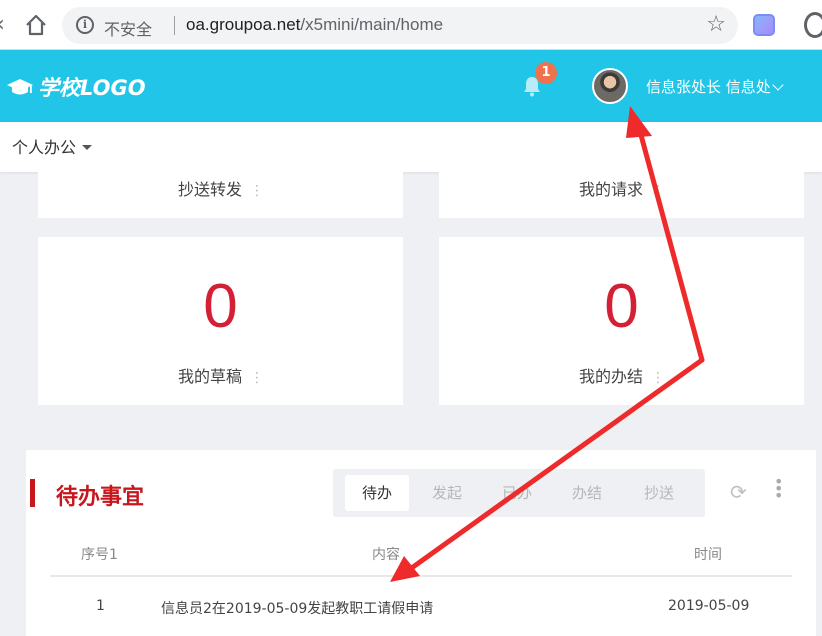 The height and width of the screenshot is (636, 822). I want to click on user-name-label: 信息张处长 信息处, so click(708, 87).